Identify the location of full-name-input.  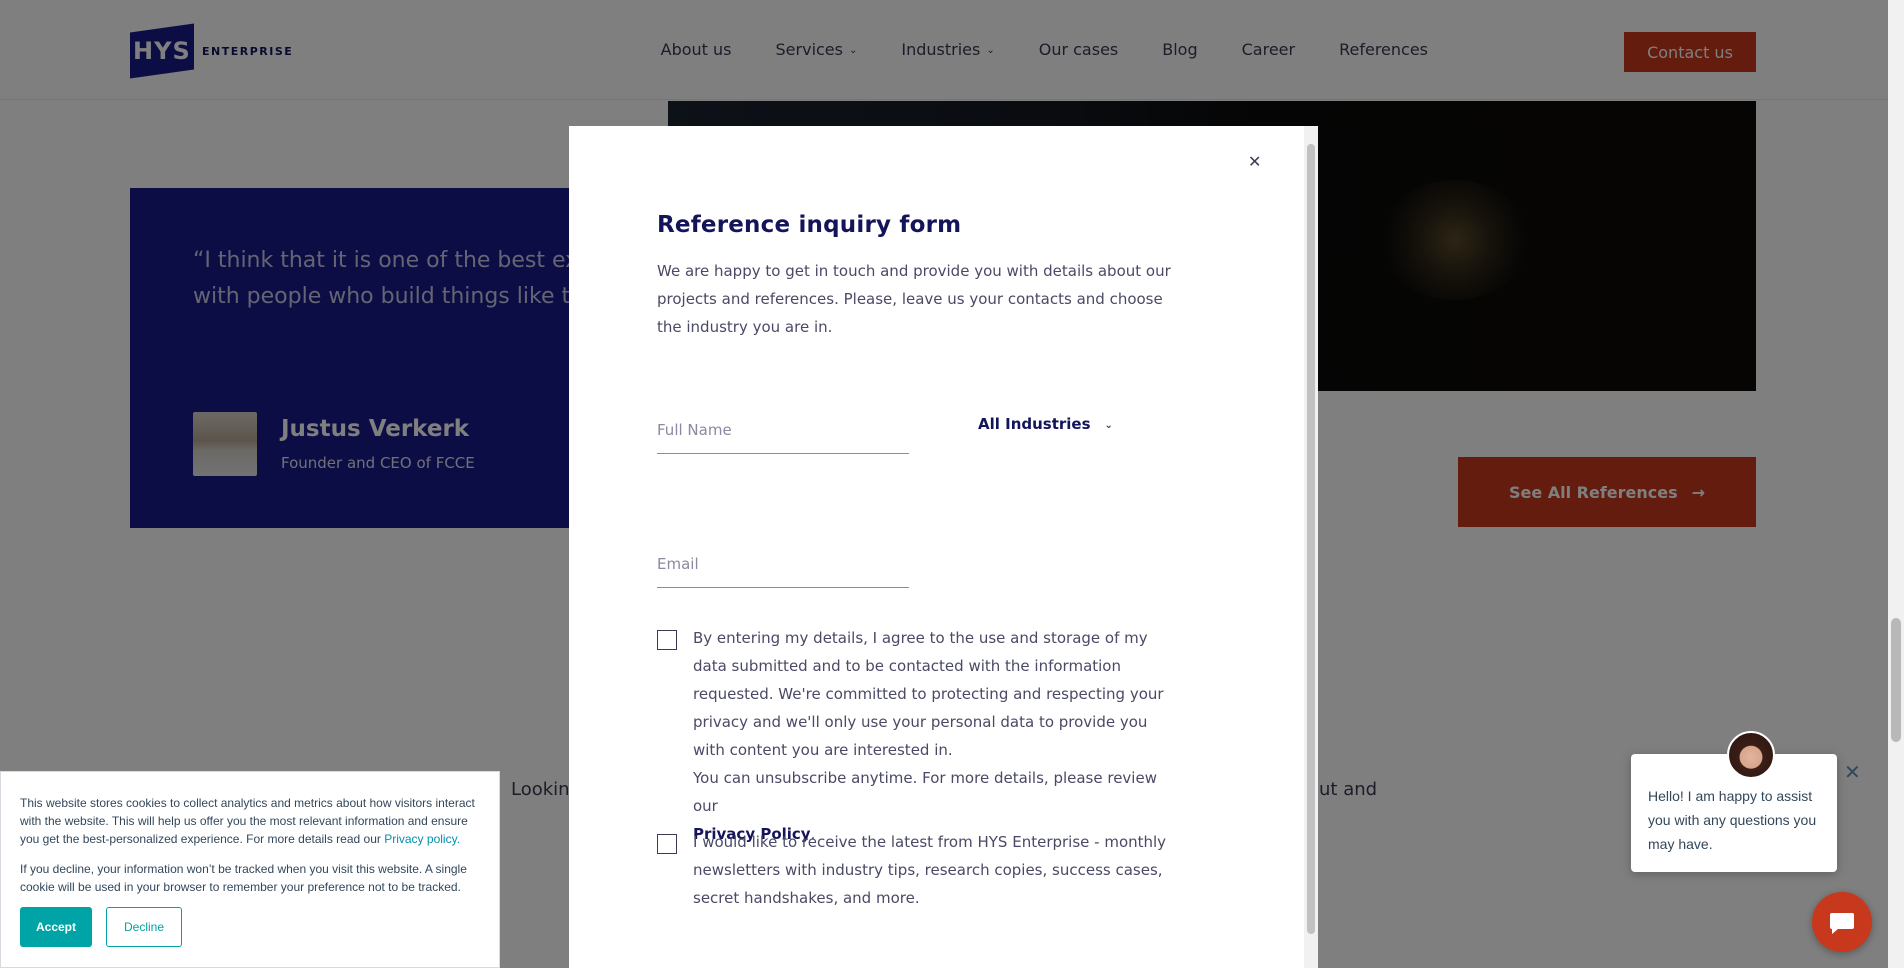
(783, 429).